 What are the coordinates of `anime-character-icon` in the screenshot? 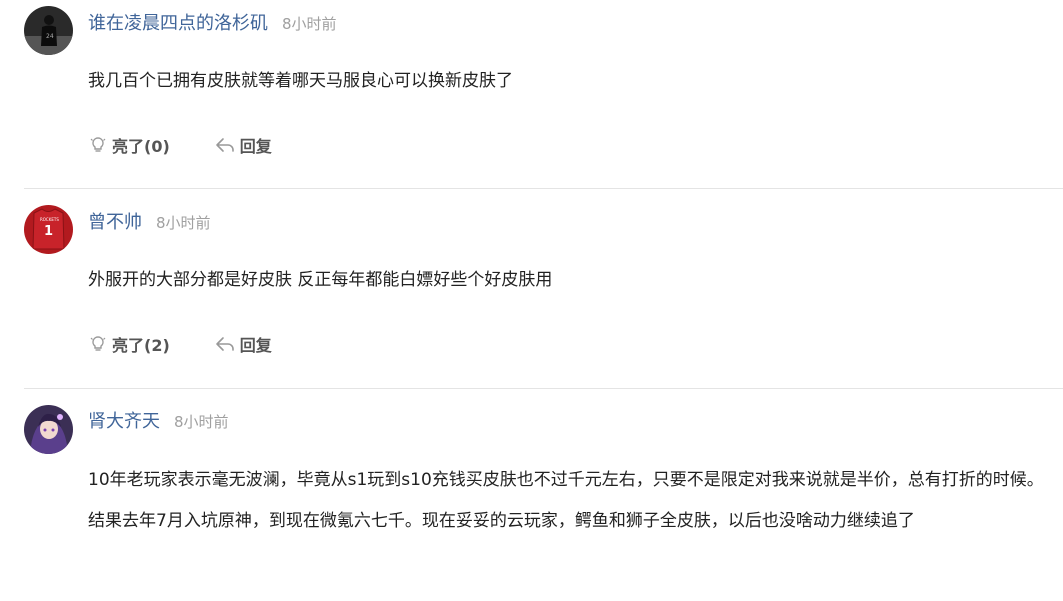 It's located at (48, 429).